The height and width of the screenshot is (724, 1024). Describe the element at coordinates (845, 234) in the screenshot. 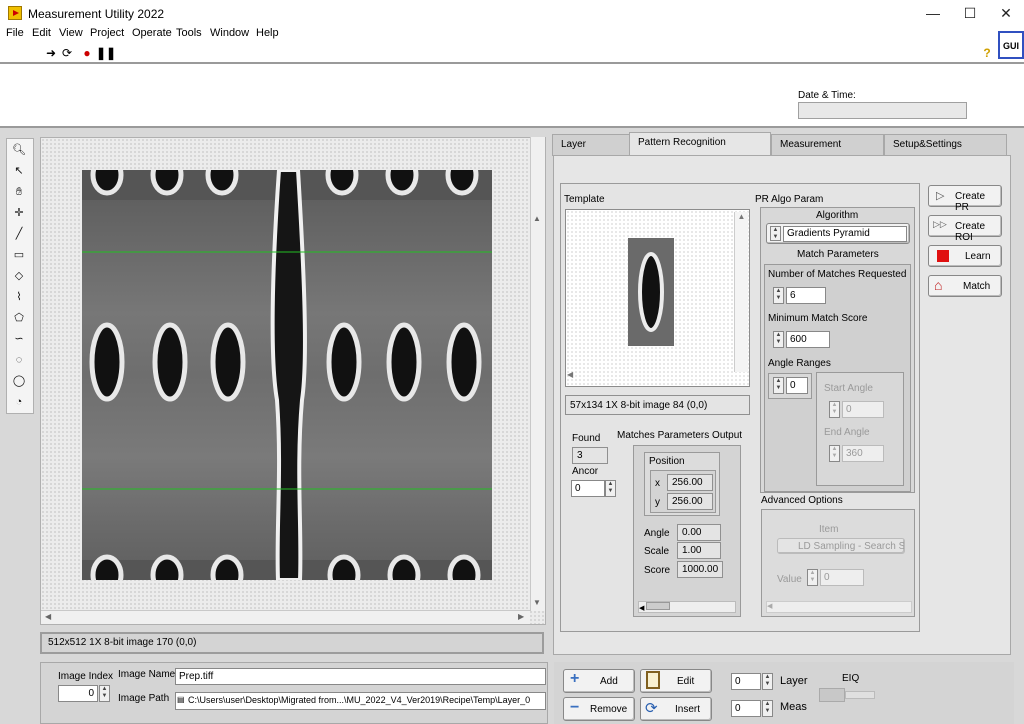

I see `algorithm-value: Gradients Pyramid` at that location.